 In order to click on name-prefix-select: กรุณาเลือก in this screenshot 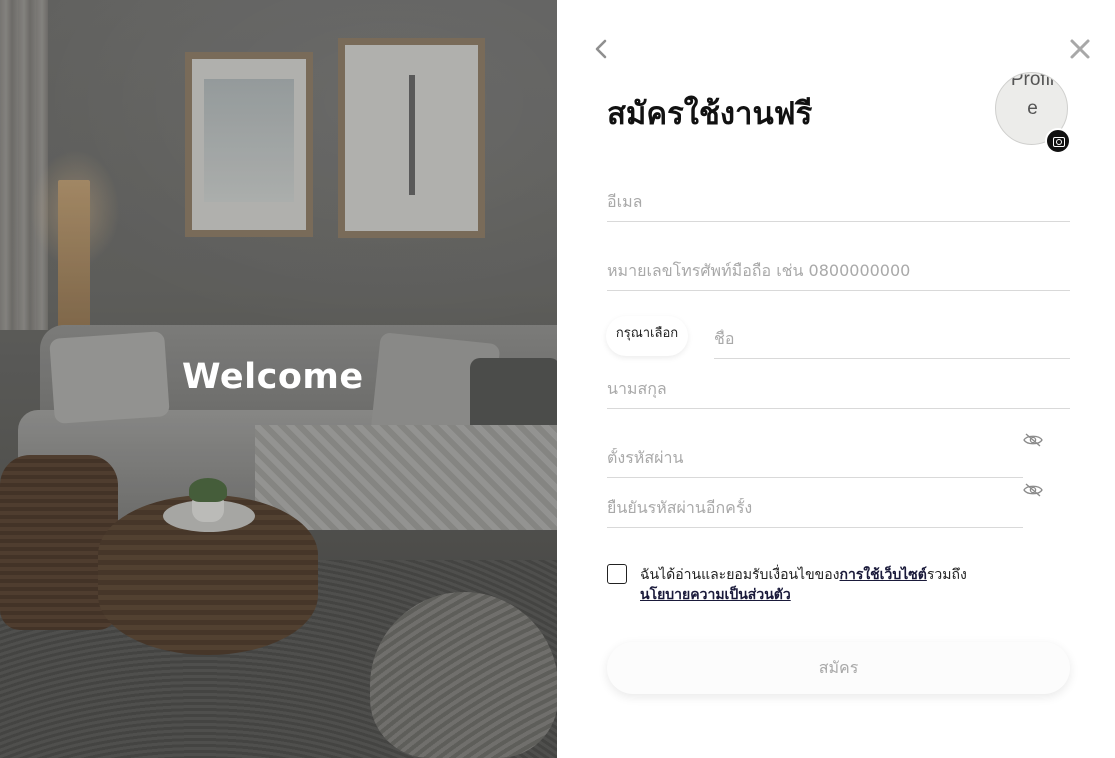, I will do `click(647, 336)`.